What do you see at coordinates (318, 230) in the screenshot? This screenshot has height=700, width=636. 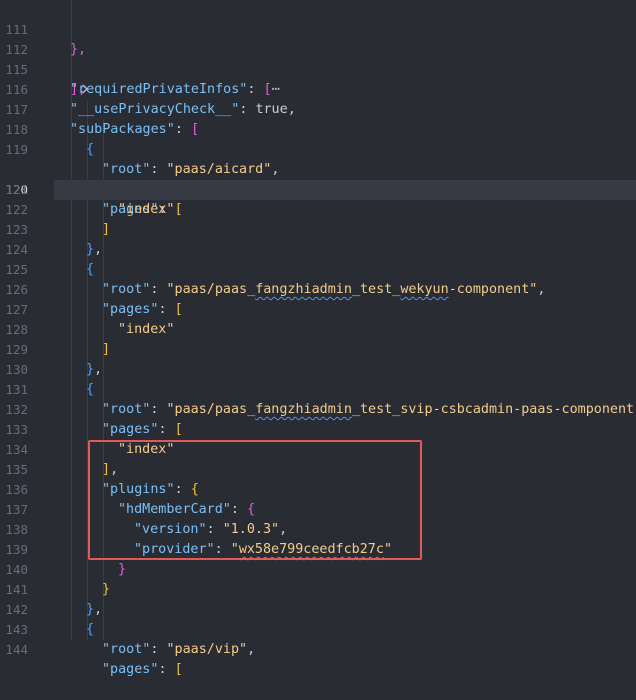 I see `code-line: 124 {` at bounding box center [318, 230].